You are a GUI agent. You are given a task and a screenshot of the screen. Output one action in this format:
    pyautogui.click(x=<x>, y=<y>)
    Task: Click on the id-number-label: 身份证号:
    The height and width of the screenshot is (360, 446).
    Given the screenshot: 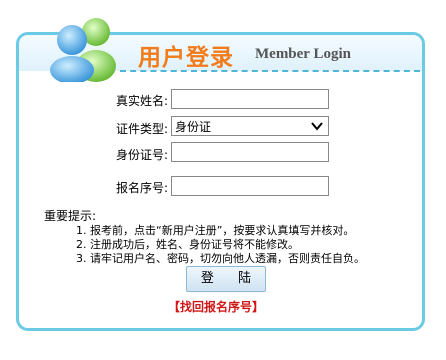 What is the action you would take?
    pyautogui.click(x=141, y=155)
    